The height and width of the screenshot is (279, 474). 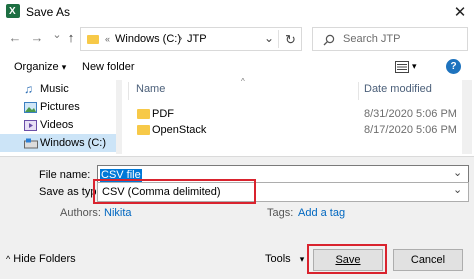 I want to click on nav-item-pictures: Pictures, so click(x=58, y=107).